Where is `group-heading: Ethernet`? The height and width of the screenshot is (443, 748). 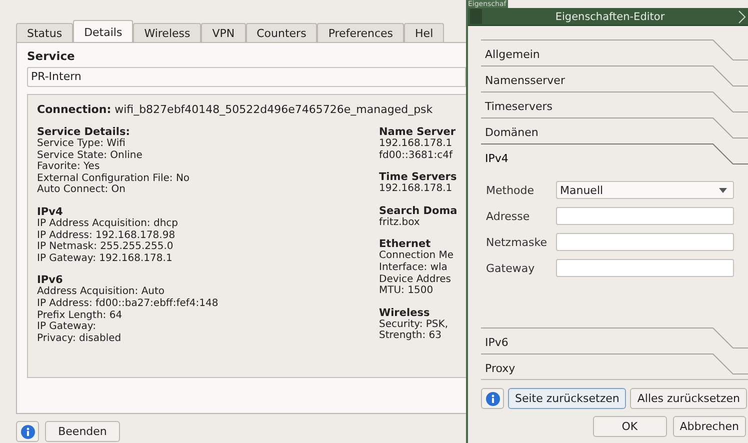 group-heading: Ethernet is located at coordinates (405, 244).